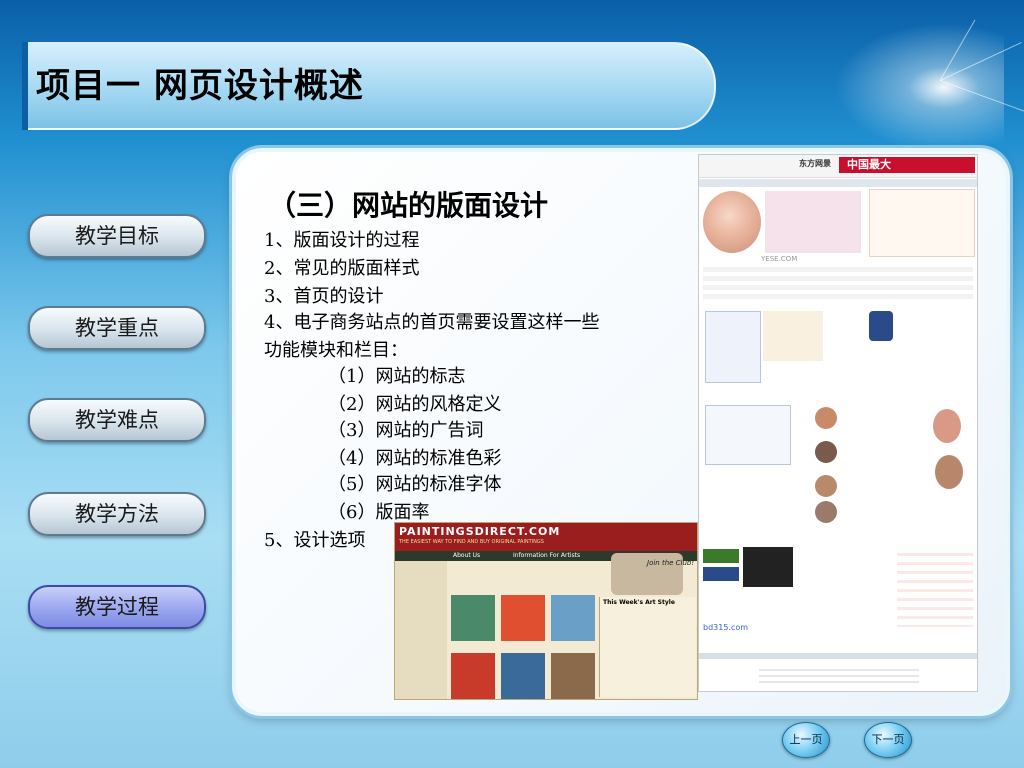 This screenshot has height=768, width=1024. I want to click on content-line: 1、版面设计的过程, so click(342, 240).